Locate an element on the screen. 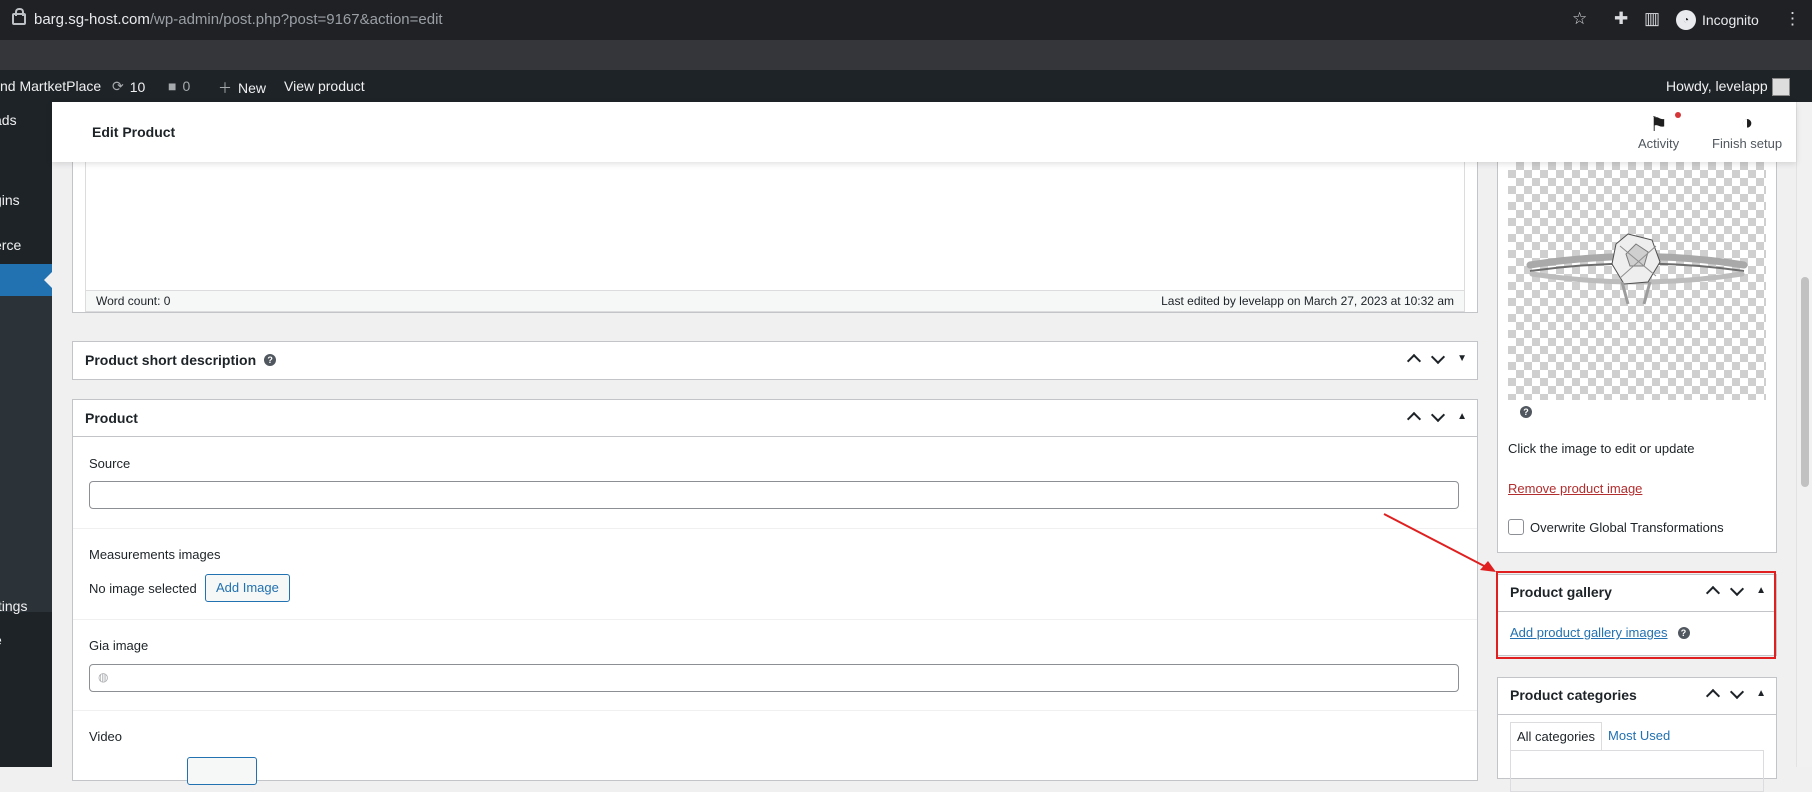 The image size is (1812, 792). activity-button: ⚑ Activity is located at coordinates (1660, 131).